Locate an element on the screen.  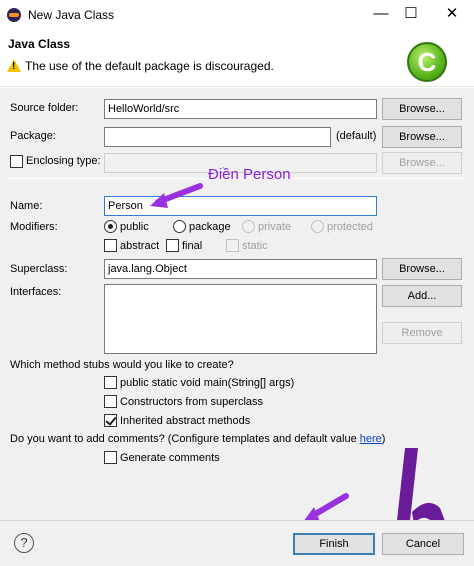
finish-button: Finish is located at coordinates (334, 544).